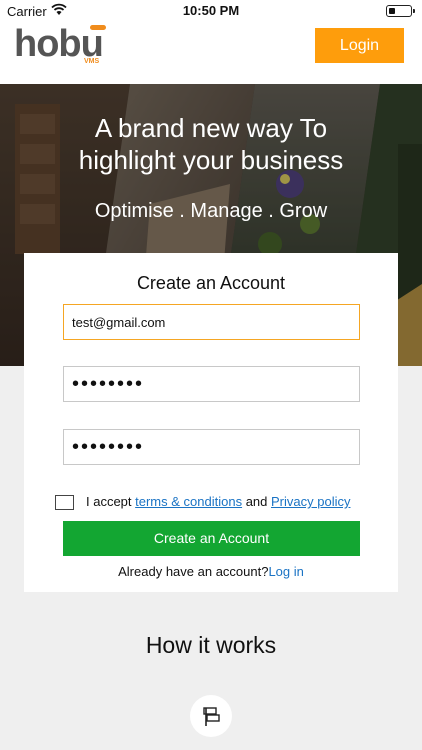  I want to click on privacy-link: Privacy policy, so click(310, 501).